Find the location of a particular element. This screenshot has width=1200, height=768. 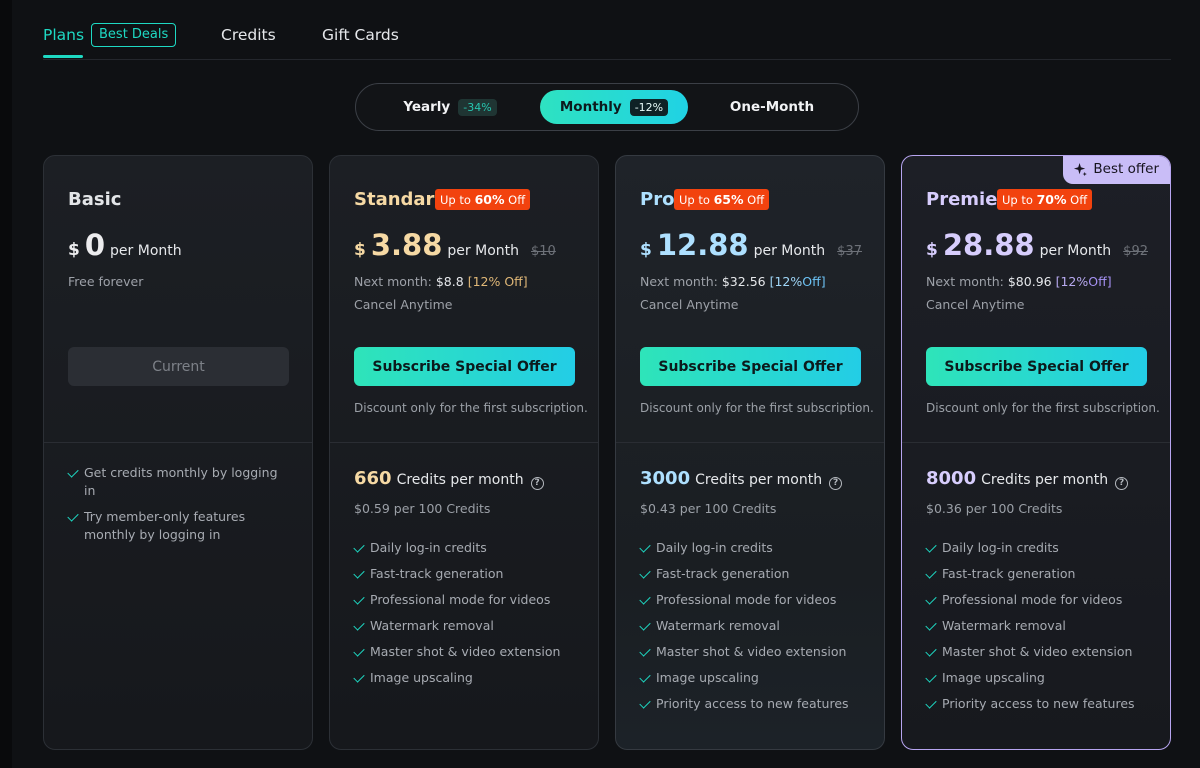

discount-badge: Up to 65% Off is located at coordinates (722, 199).